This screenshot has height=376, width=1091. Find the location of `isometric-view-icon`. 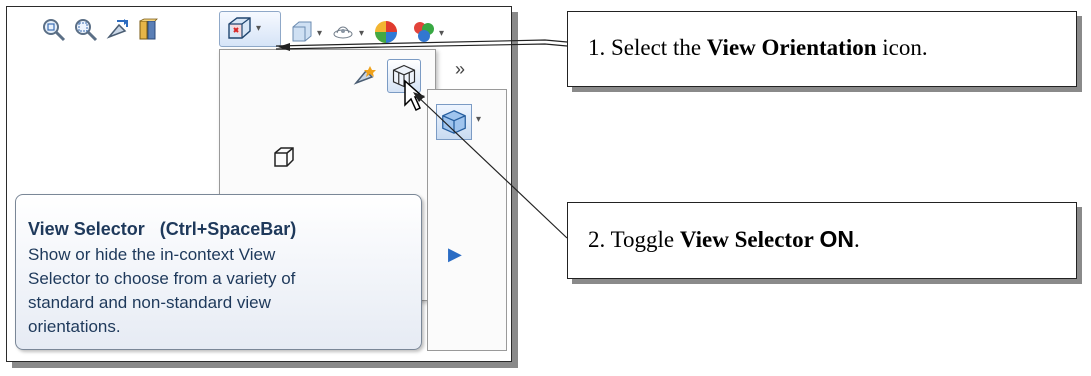

isometric-view-icon is located at coordinates (284, 159).